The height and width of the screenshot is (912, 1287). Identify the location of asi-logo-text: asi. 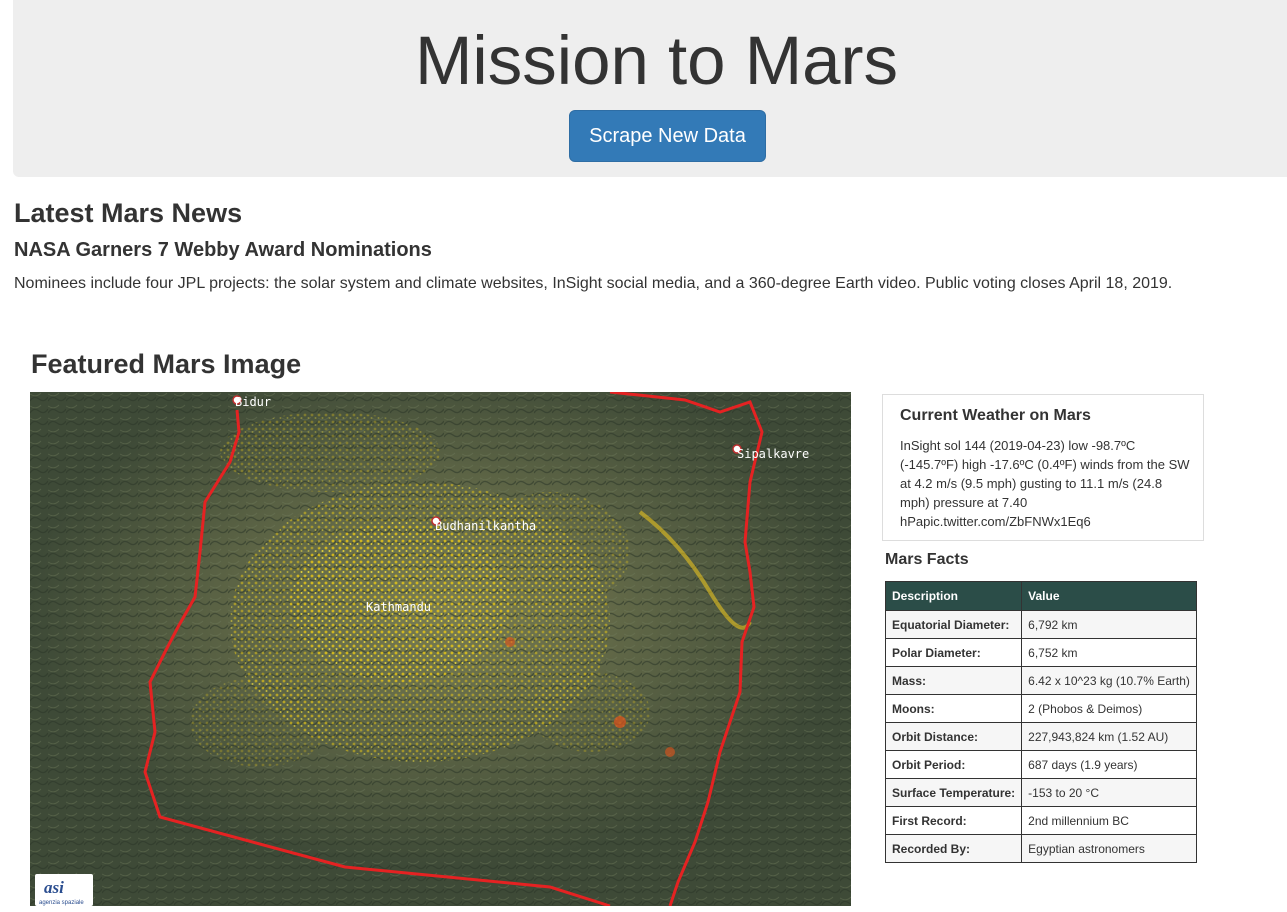
(54, 887).